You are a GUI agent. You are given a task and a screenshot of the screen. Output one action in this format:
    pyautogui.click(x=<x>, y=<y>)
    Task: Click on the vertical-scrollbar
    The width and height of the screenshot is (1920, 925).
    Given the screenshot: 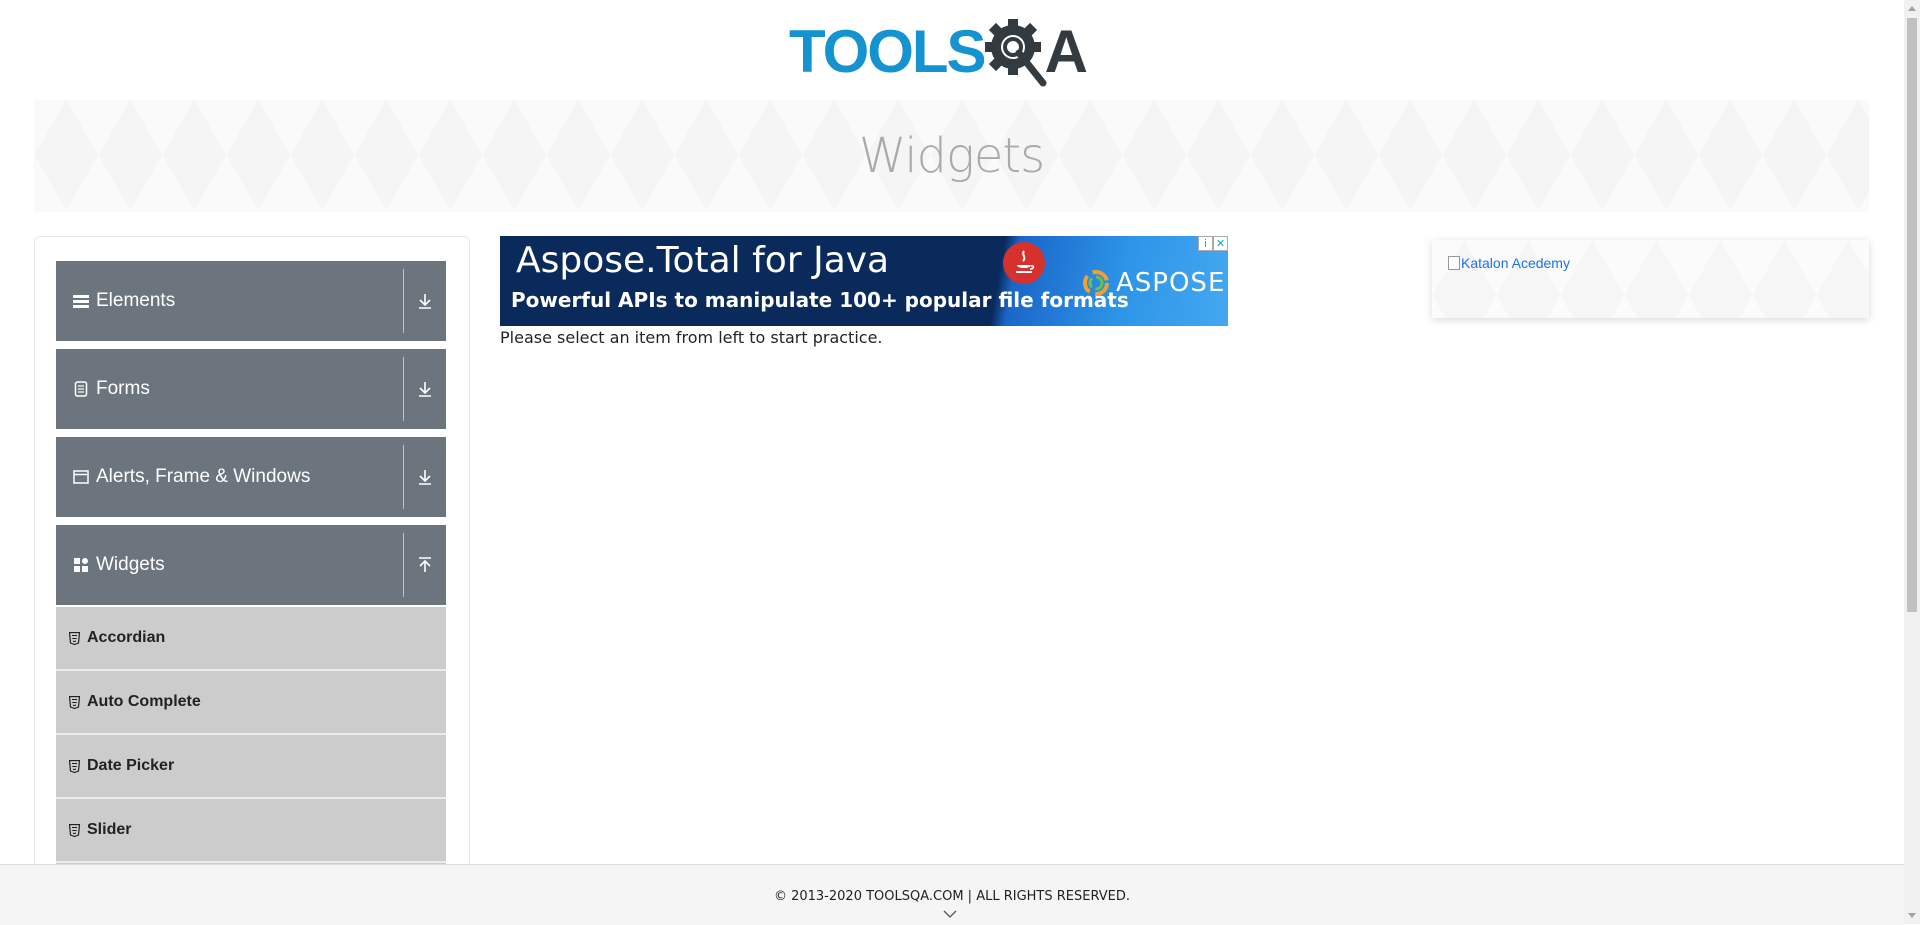 What is the action you would take?
    pyautogui.click(x=1912, y=462)
    